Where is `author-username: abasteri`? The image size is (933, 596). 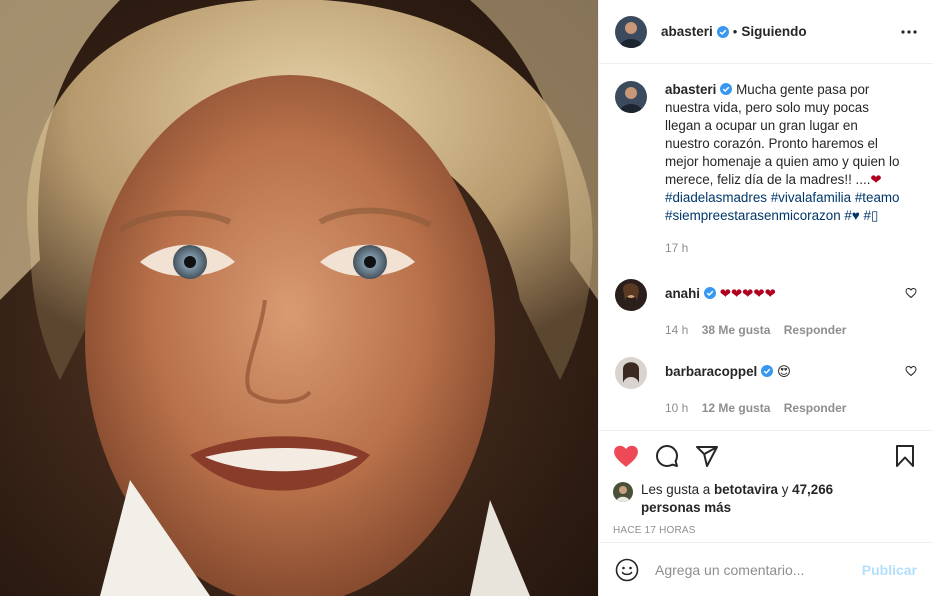 author-username: abasteri is located at coordinates (687, 31).